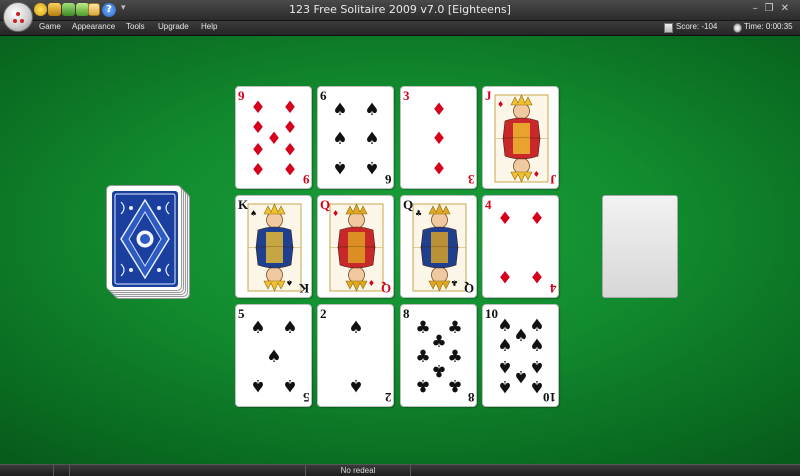 Image resolution: width=800 pixels, height=476 pixels. I want to click on card-king-of-spades: ♠ ♠ K K, so click(273, 246).